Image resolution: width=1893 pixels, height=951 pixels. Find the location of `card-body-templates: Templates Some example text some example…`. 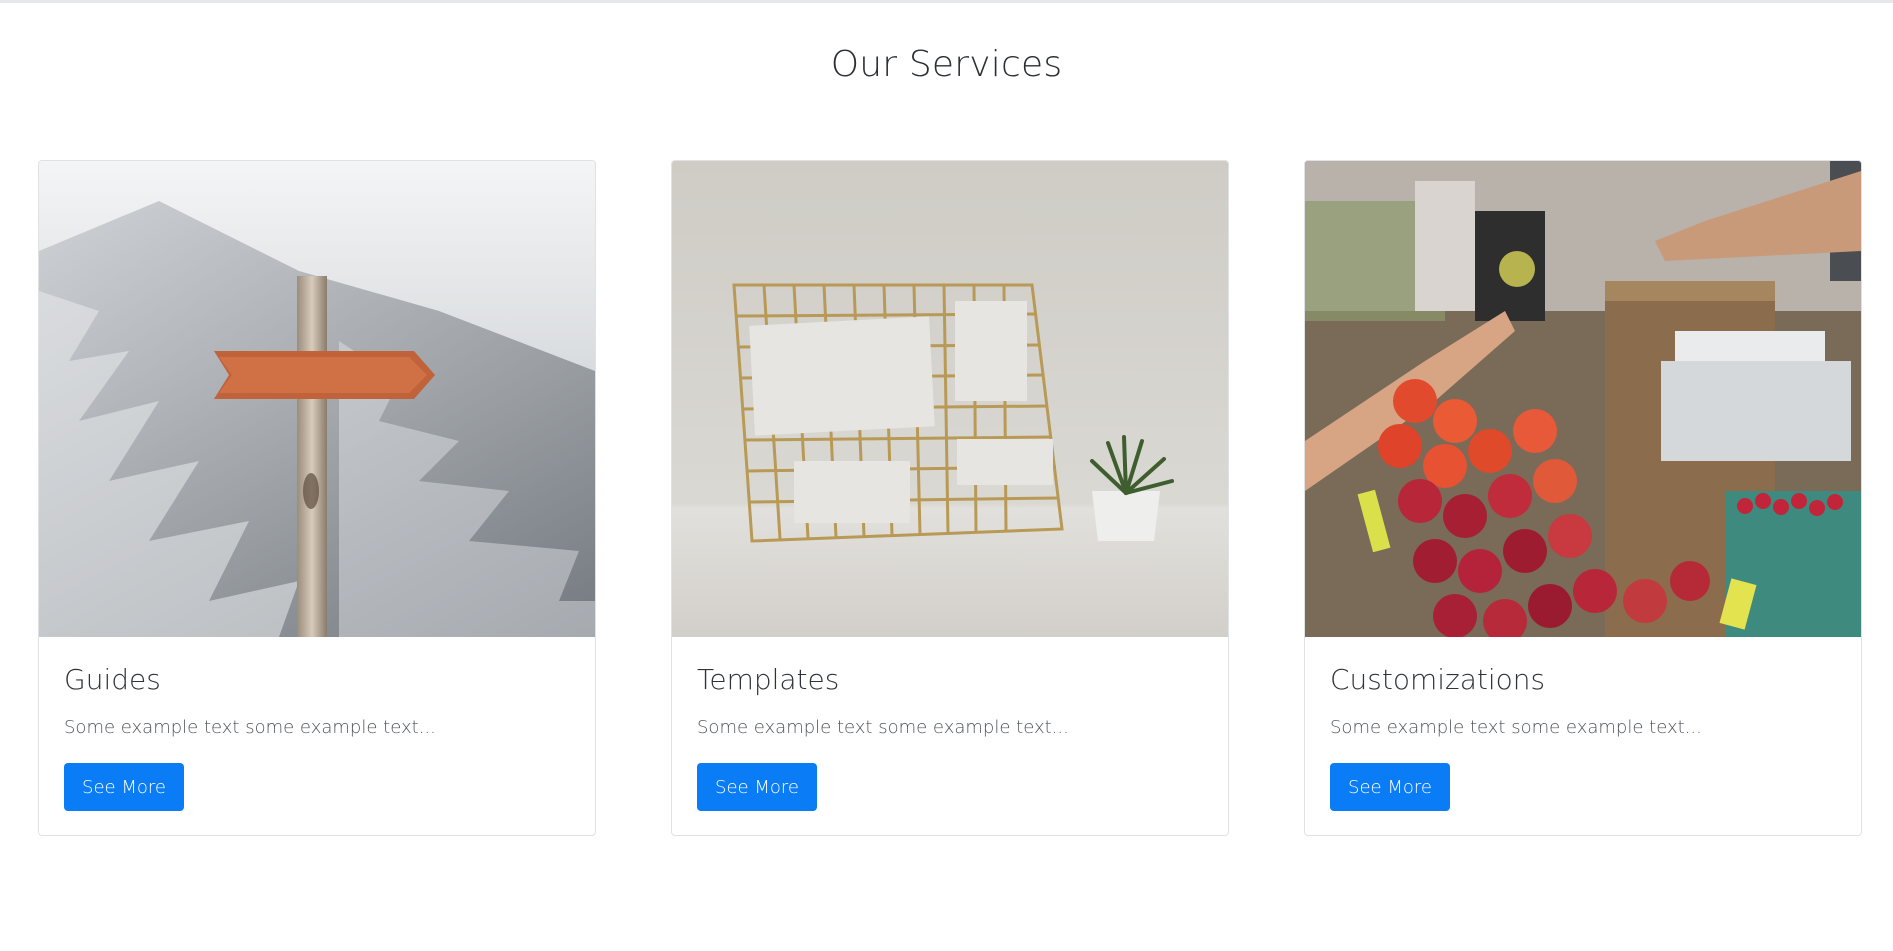

card-body-templates: Templates Some example text some example… is located at coordinates (950, 736).